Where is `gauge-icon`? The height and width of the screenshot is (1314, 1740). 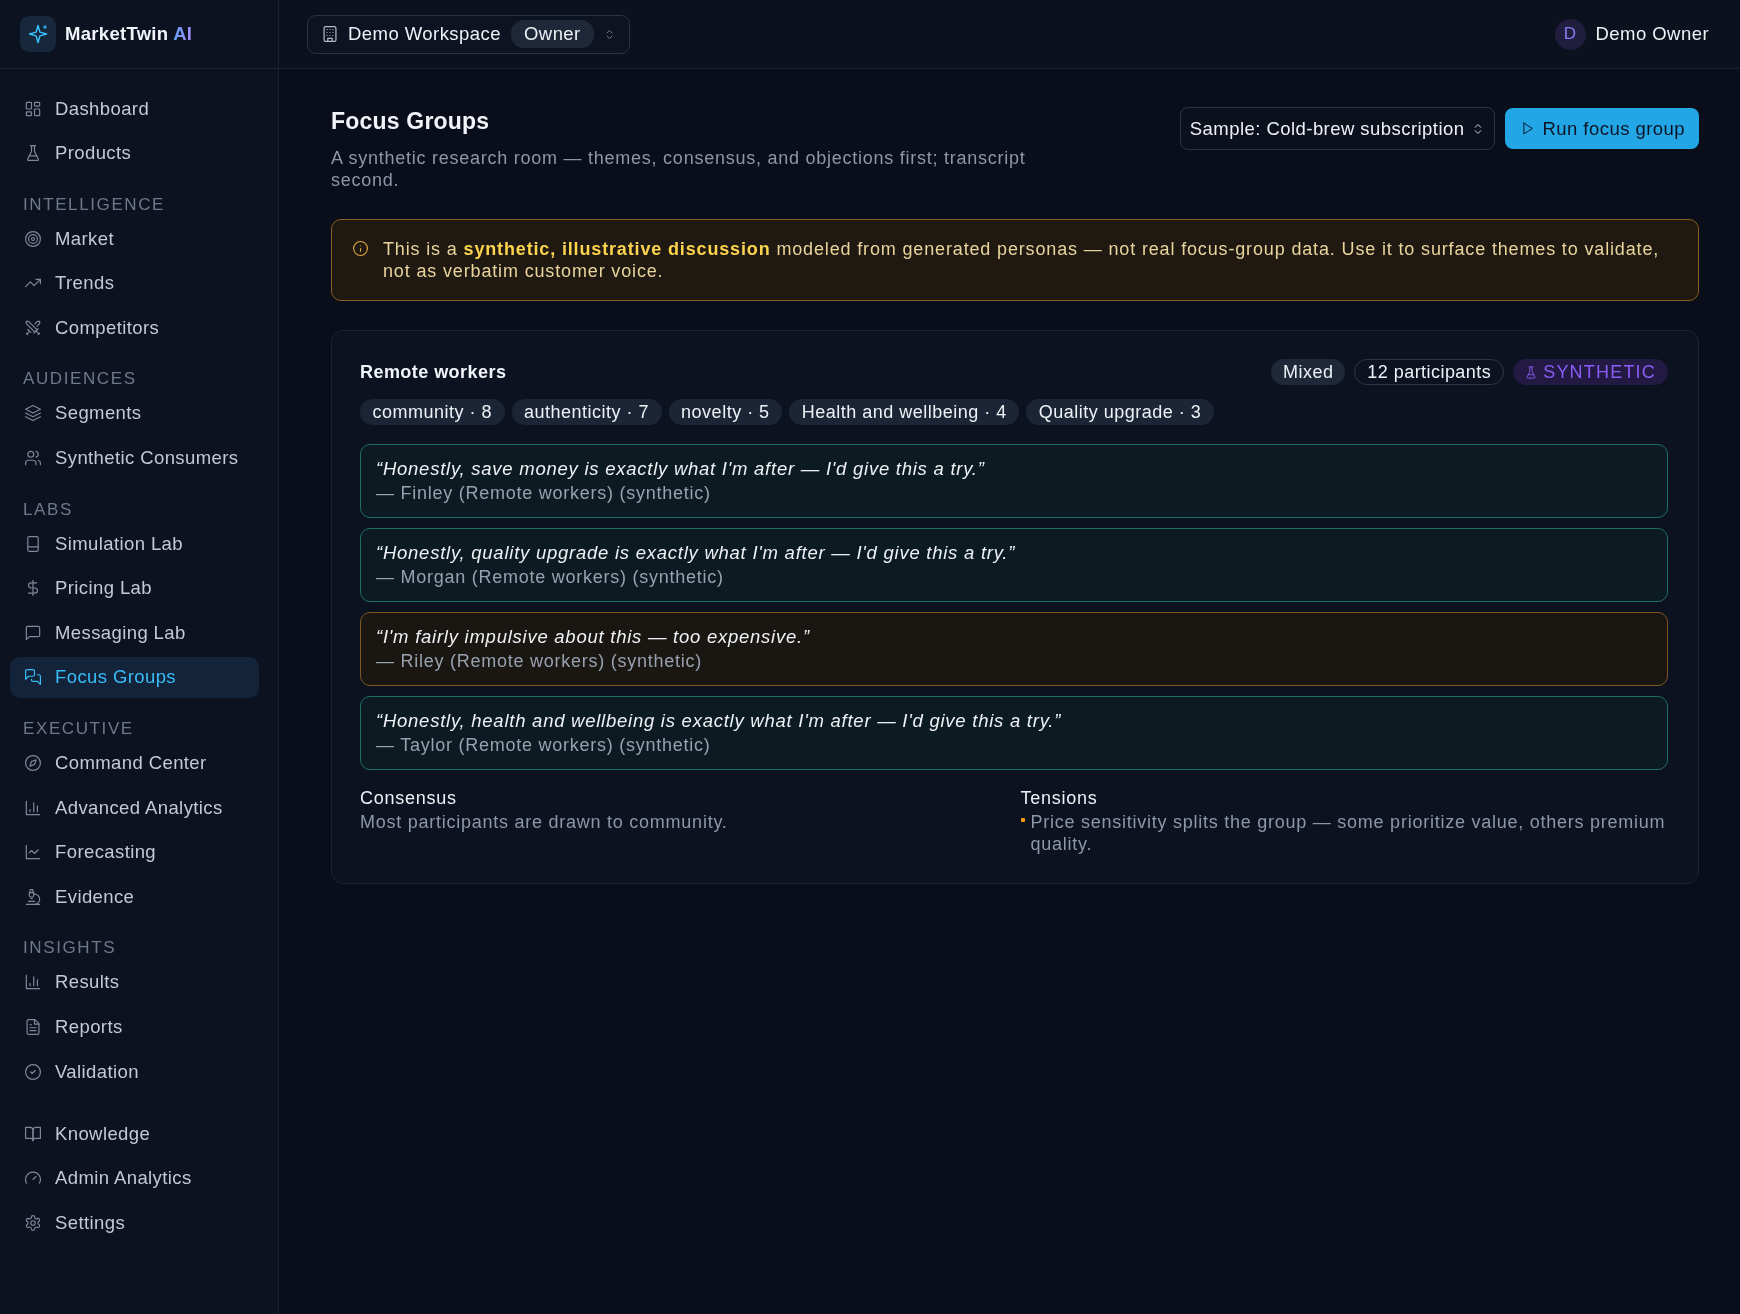 gauge-icon is located at coordinates (33, 1178).